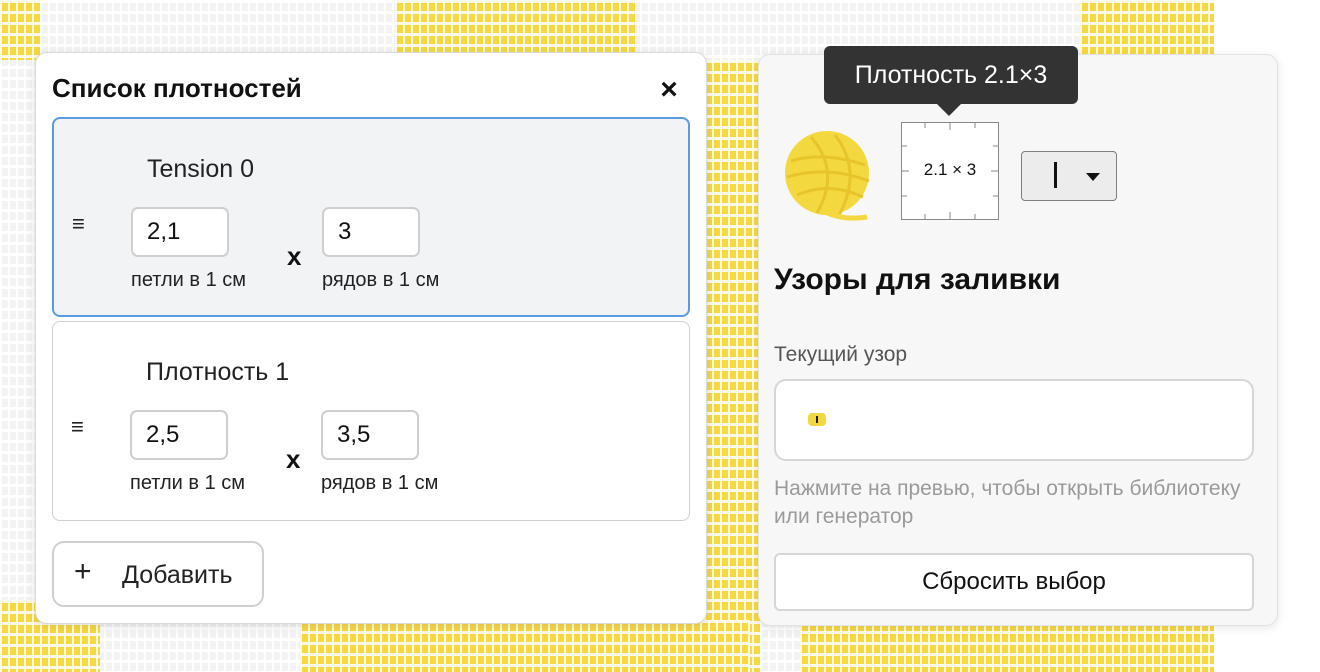 This screenshot has height=672, width=1320. Describe the element at coordinates (177, 88) in the screenshot. I see `panel-title: Список плотностей` at that location.